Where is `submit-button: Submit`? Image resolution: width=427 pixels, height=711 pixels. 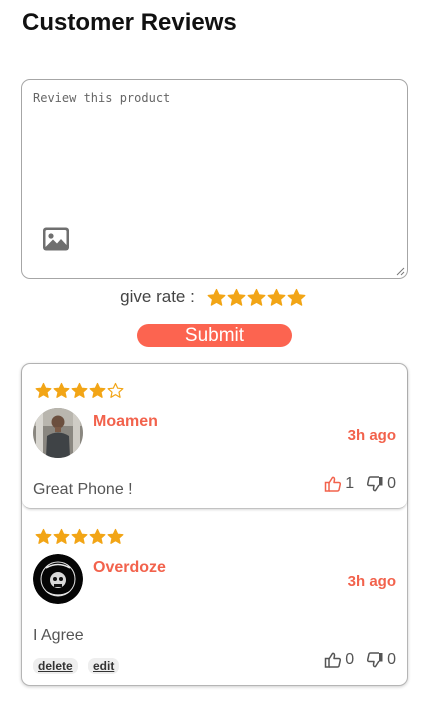 submit-button: Submit is located at coordinates (214, 335).